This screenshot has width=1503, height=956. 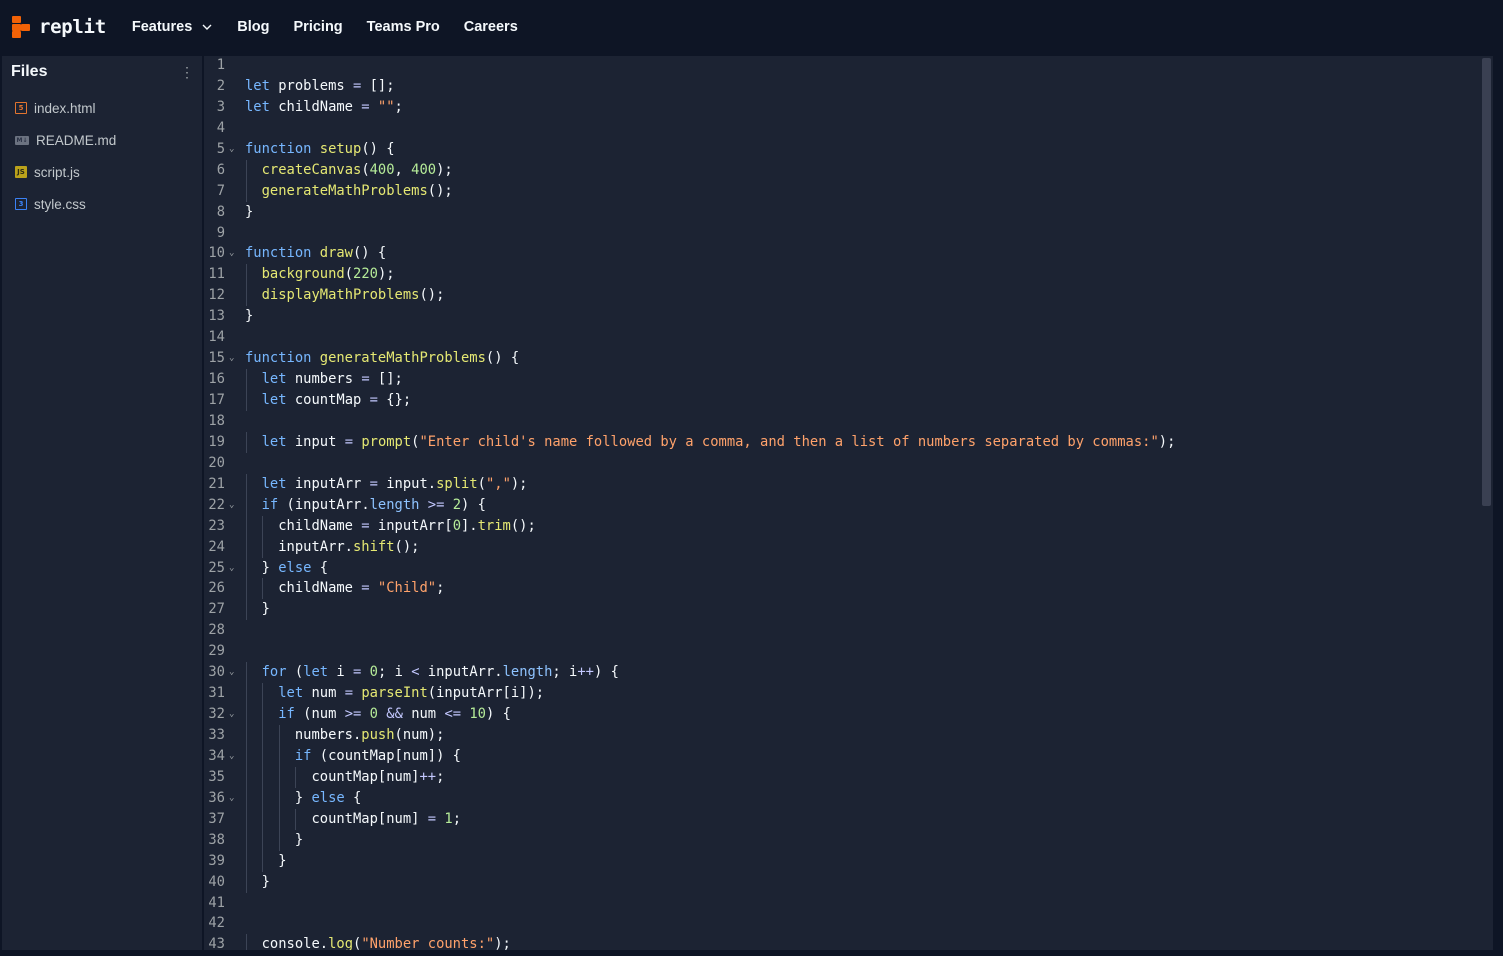 I want to click on code-line: 28, so click(x=841, y=630).